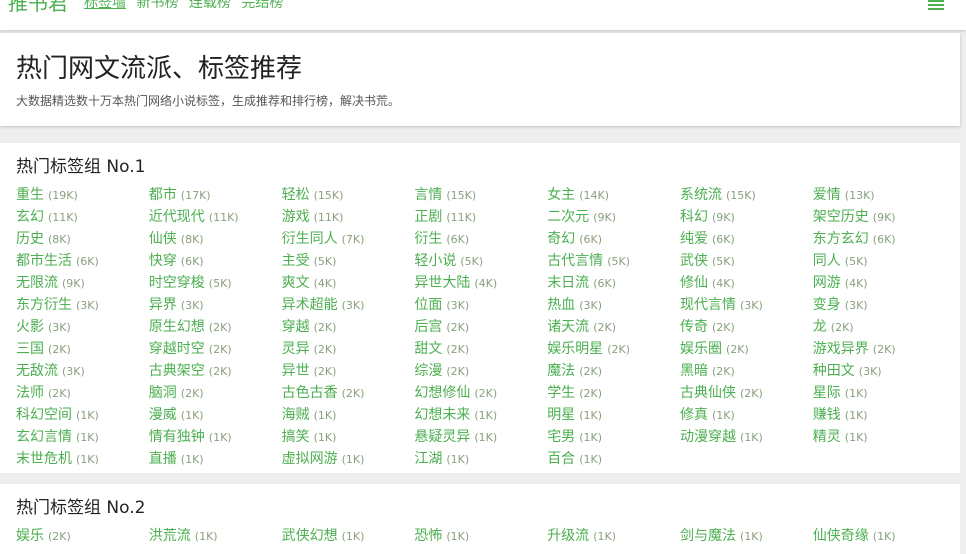 This screenshot has height=554, width=966. Describe the element at coordinates (43, 327) in the screenshot. I see `tag-link: 火影 (3K)` at that location.